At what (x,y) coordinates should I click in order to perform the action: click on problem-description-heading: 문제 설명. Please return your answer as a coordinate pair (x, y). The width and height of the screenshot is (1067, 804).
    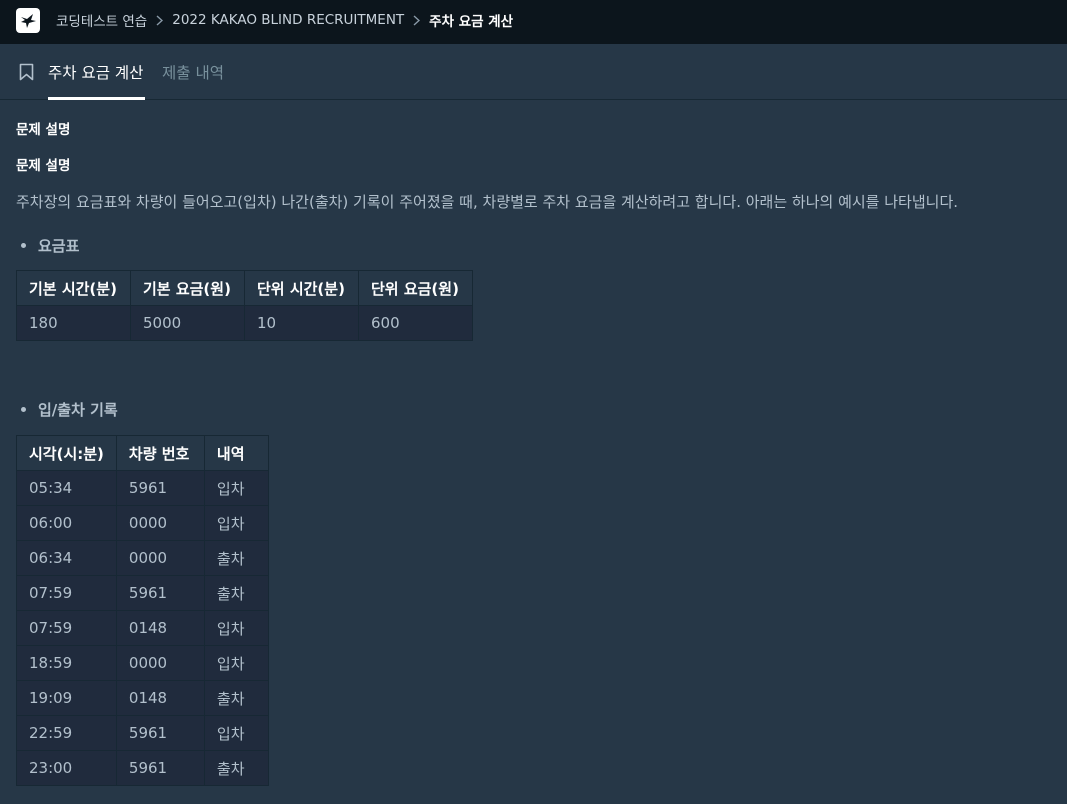
    Looking at the image, I should click on (43, 166).